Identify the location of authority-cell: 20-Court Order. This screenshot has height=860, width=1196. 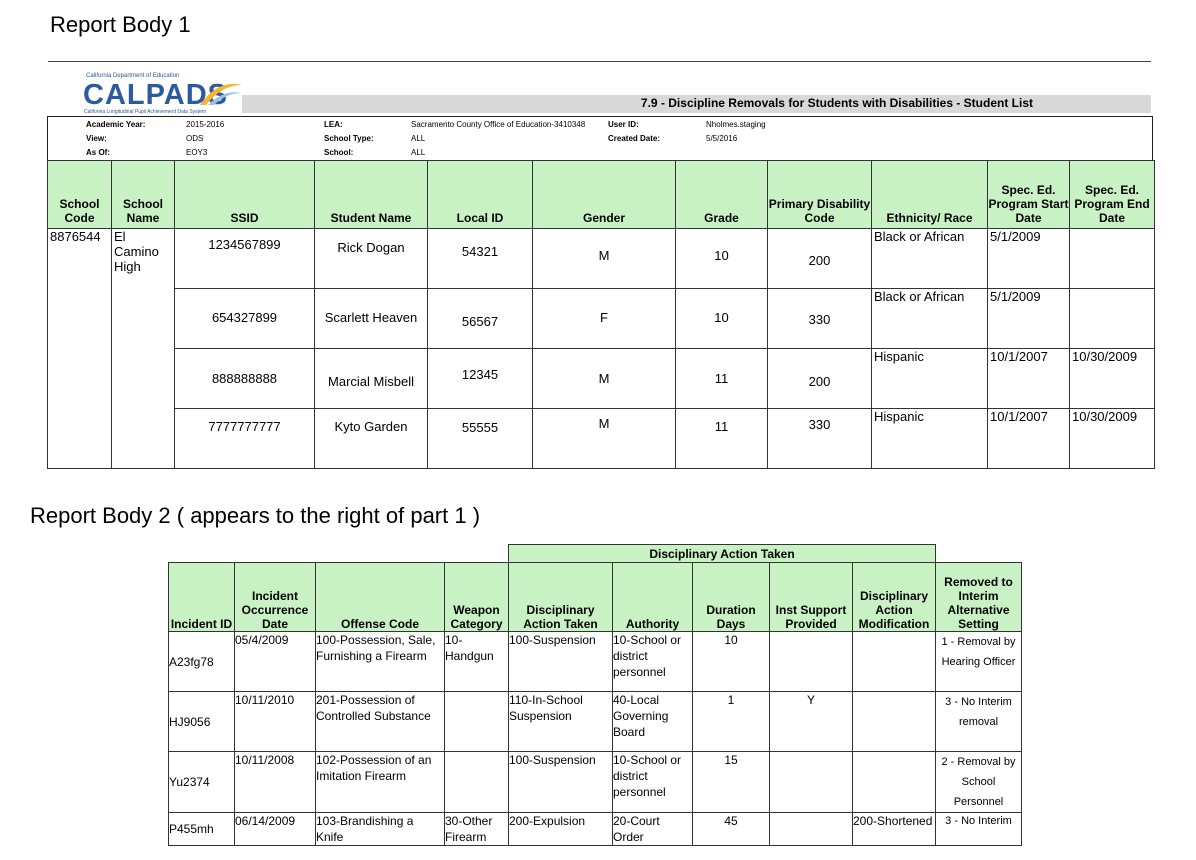
(652, 829).